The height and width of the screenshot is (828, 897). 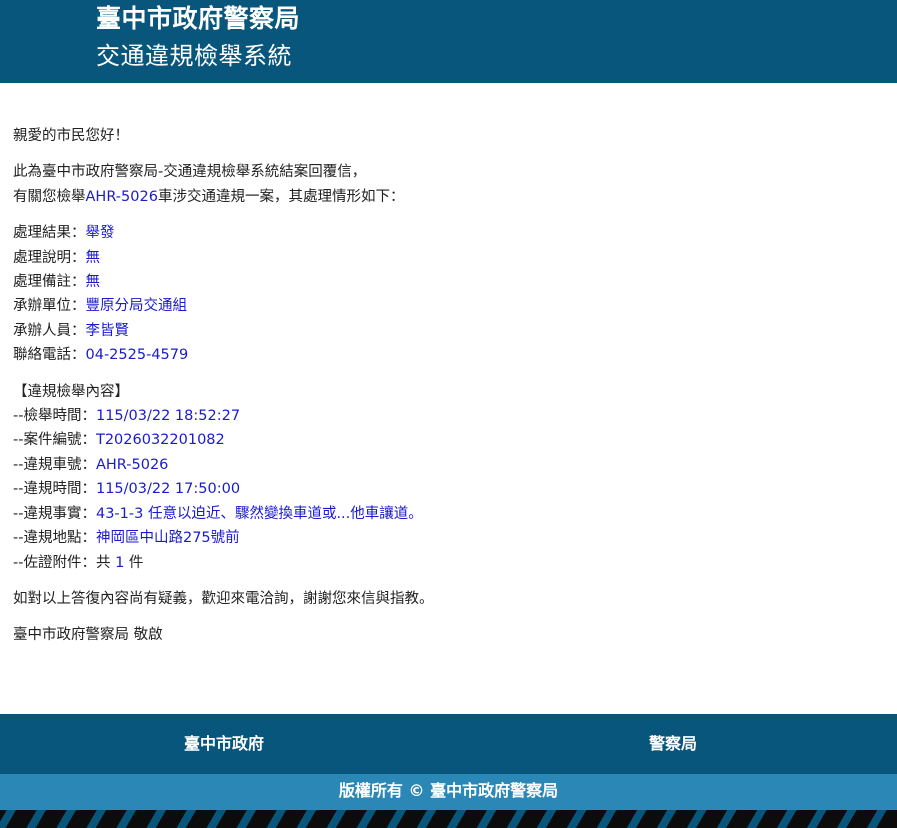 What do you see at coordinates (100, 306) in the screenshot?
I see `handling-unit: 承辦單位：豐原分局交通組` at bounding box center [100, 306].